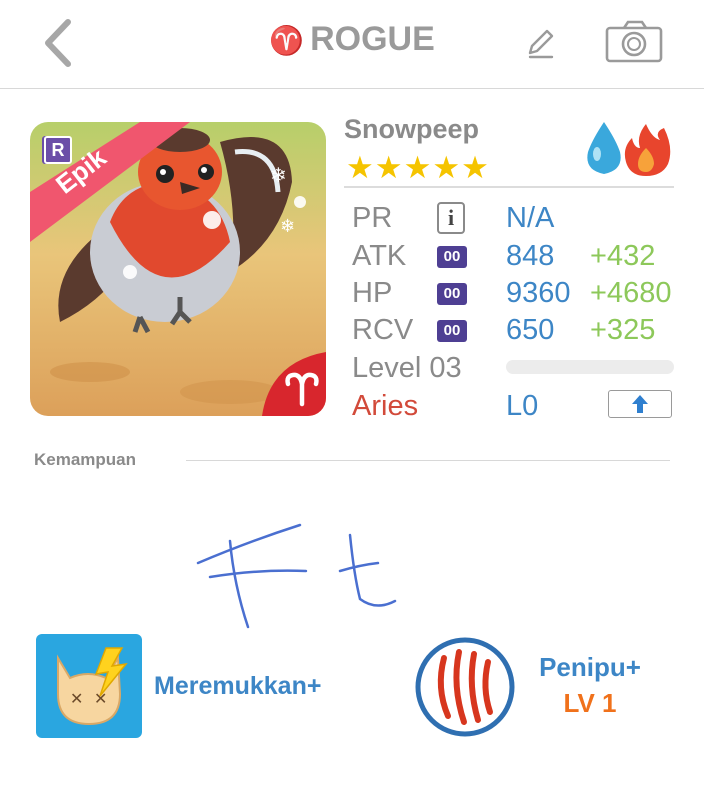  What do you see at coordinates (385, 406) in the screenshot?
I see `zodiac-sign-label: Aries` at bounding box center [385, 406].